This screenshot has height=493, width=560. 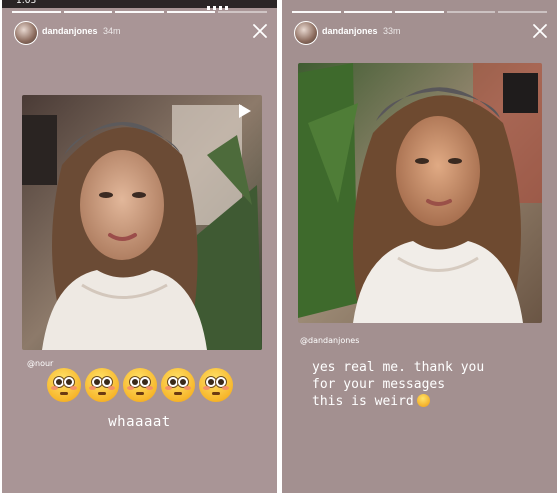 I want to click on caption-line-text: this is weird, so click(x=363, y=401).